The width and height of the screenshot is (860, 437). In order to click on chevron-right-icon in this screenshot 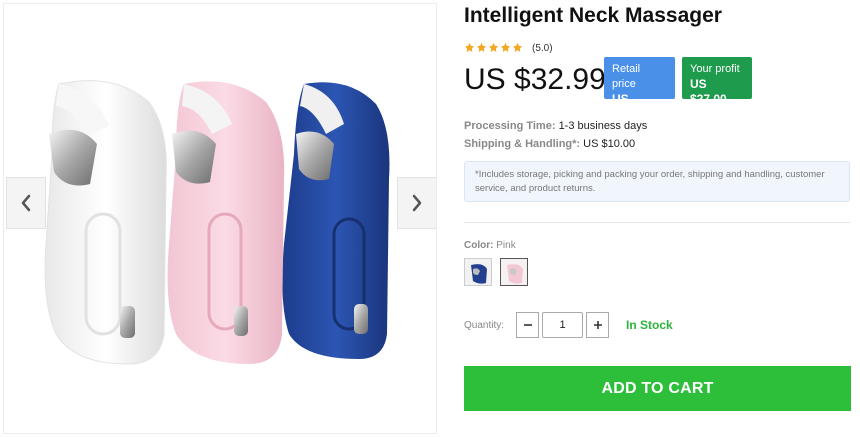, I will do `click(417, 203)`.